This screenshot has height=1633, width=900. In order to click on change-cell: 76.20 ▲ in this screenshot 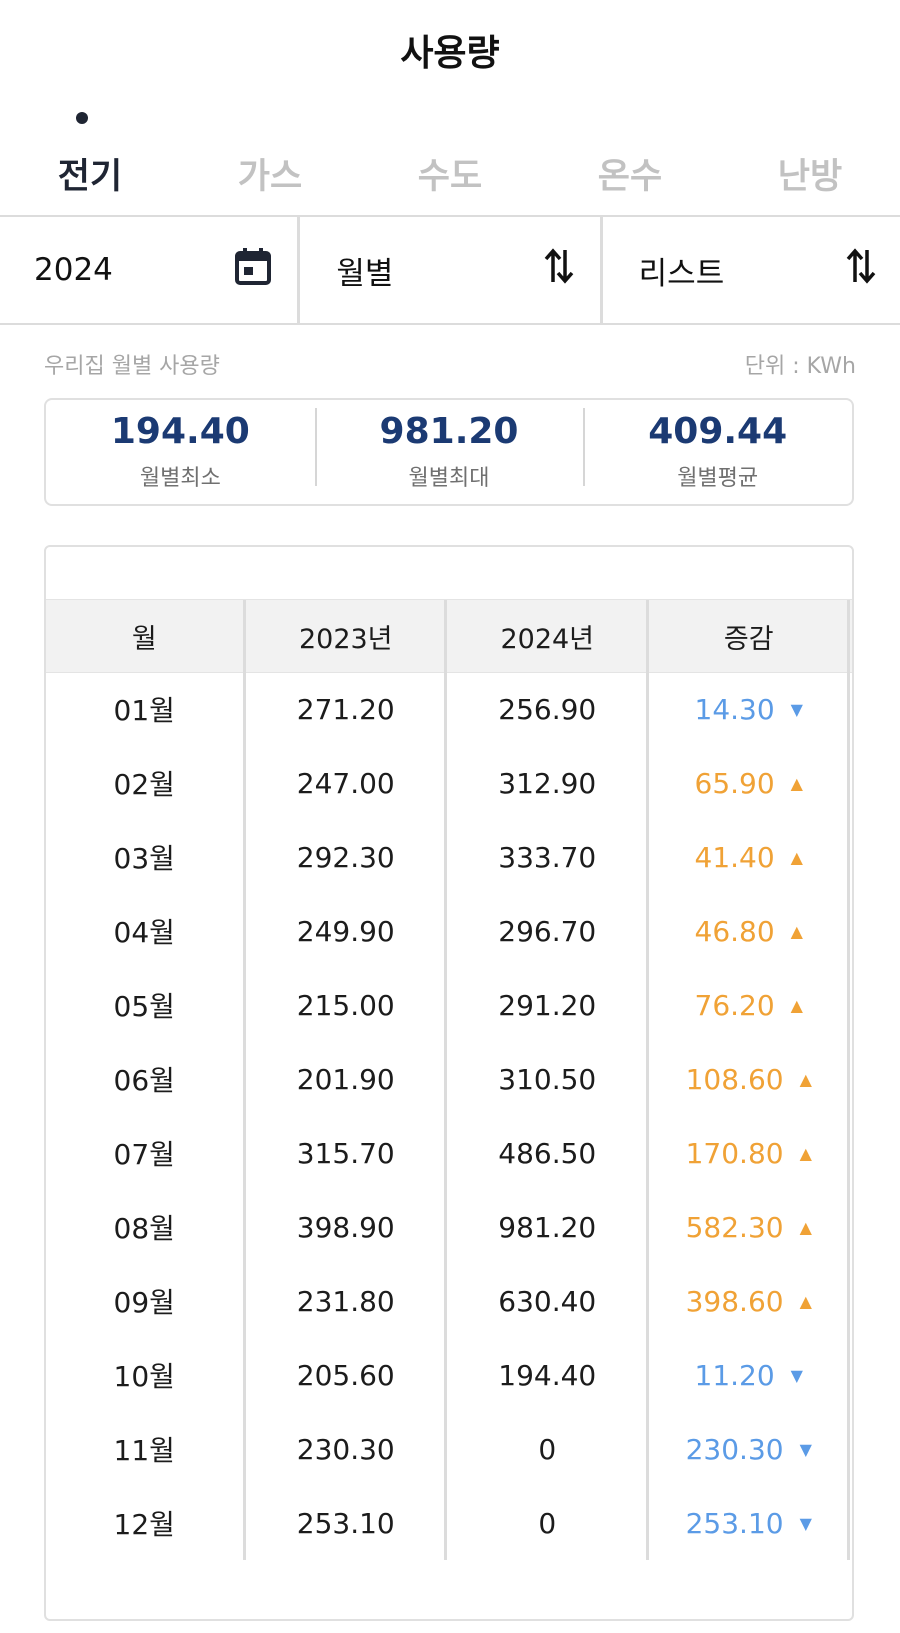, I will do `click(750, 1005)`.